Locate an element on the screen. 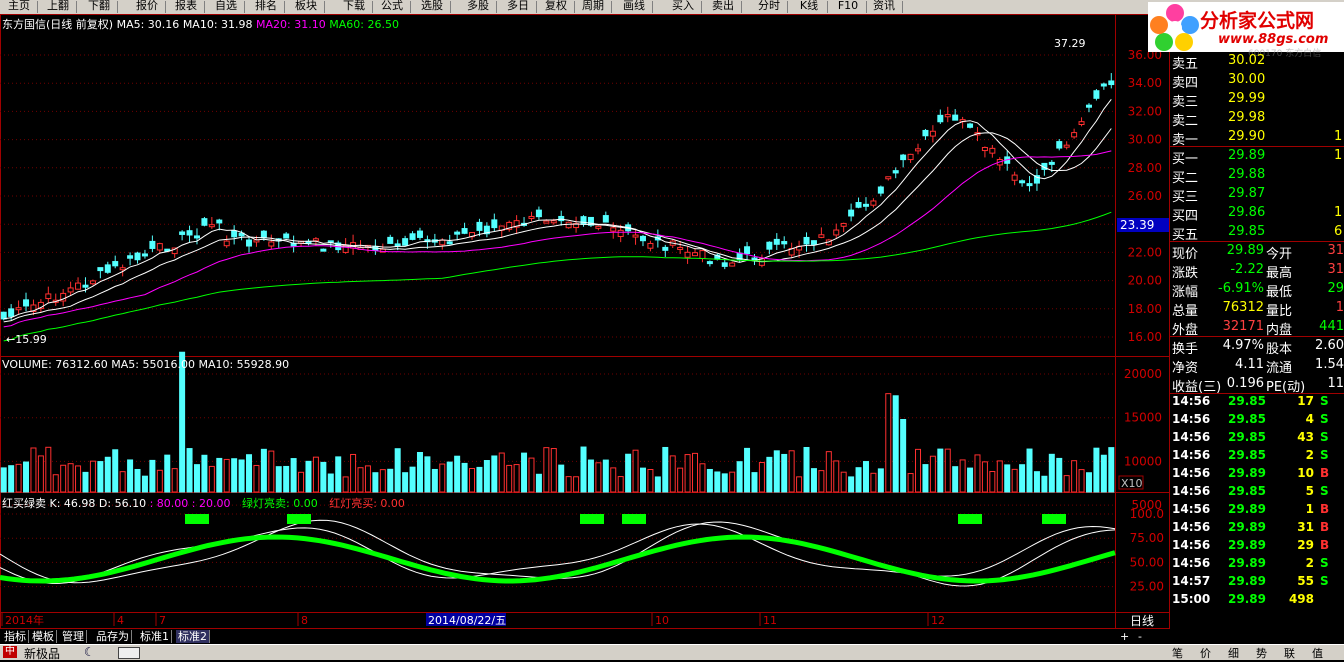  zoom-out-button: - is located at coordinates (1140, 636).